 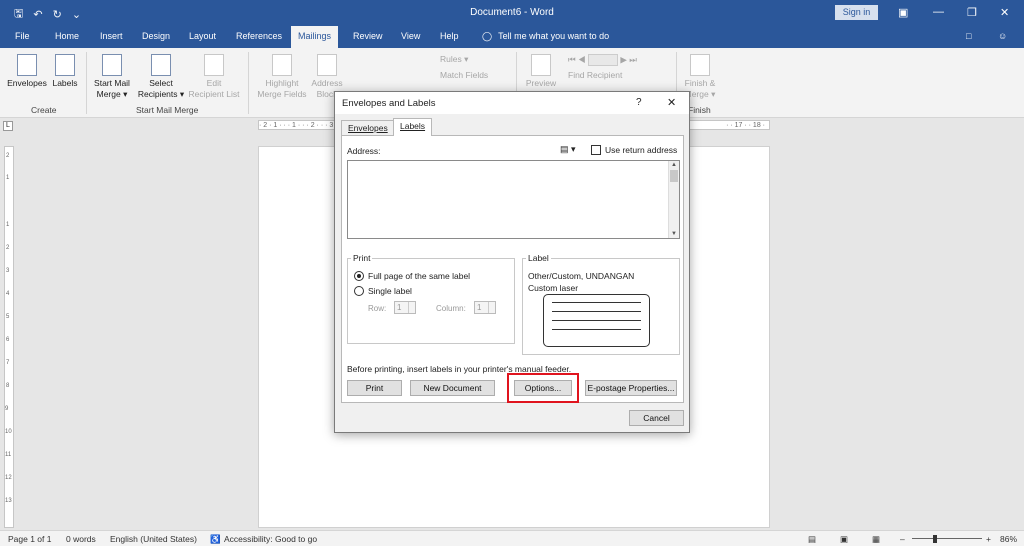 What do you see at coordinates (656, 418) in the screenshot?
I see `cancel-button: Cancel` at bounding box center [656, 418].